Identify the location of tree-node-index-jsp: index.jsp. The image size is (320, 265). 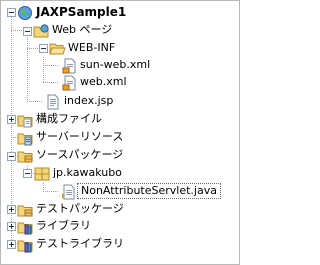
(120, 102).